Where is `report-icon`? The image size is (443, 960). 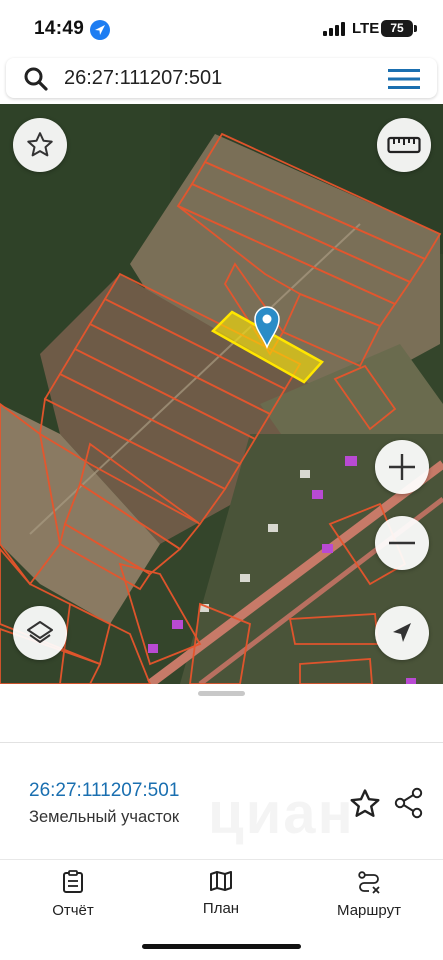 report-icon is located at coordinates (73, 881).